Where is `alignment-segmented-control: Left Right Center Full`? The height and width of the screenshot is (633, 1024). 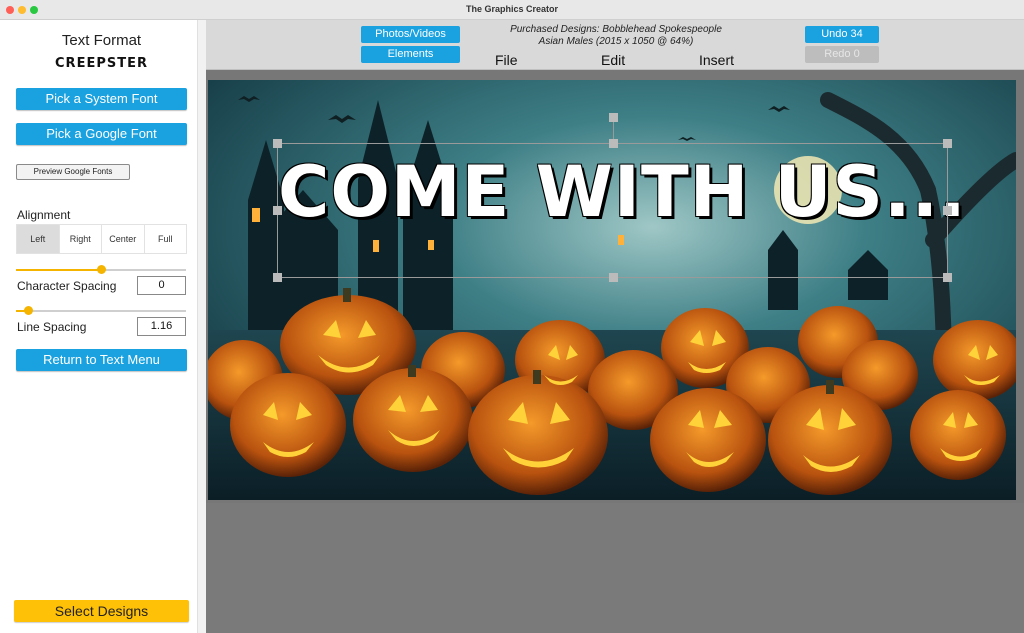 alignment-segmented-control: Left Right Center Full is located at coordinates (101, 239).